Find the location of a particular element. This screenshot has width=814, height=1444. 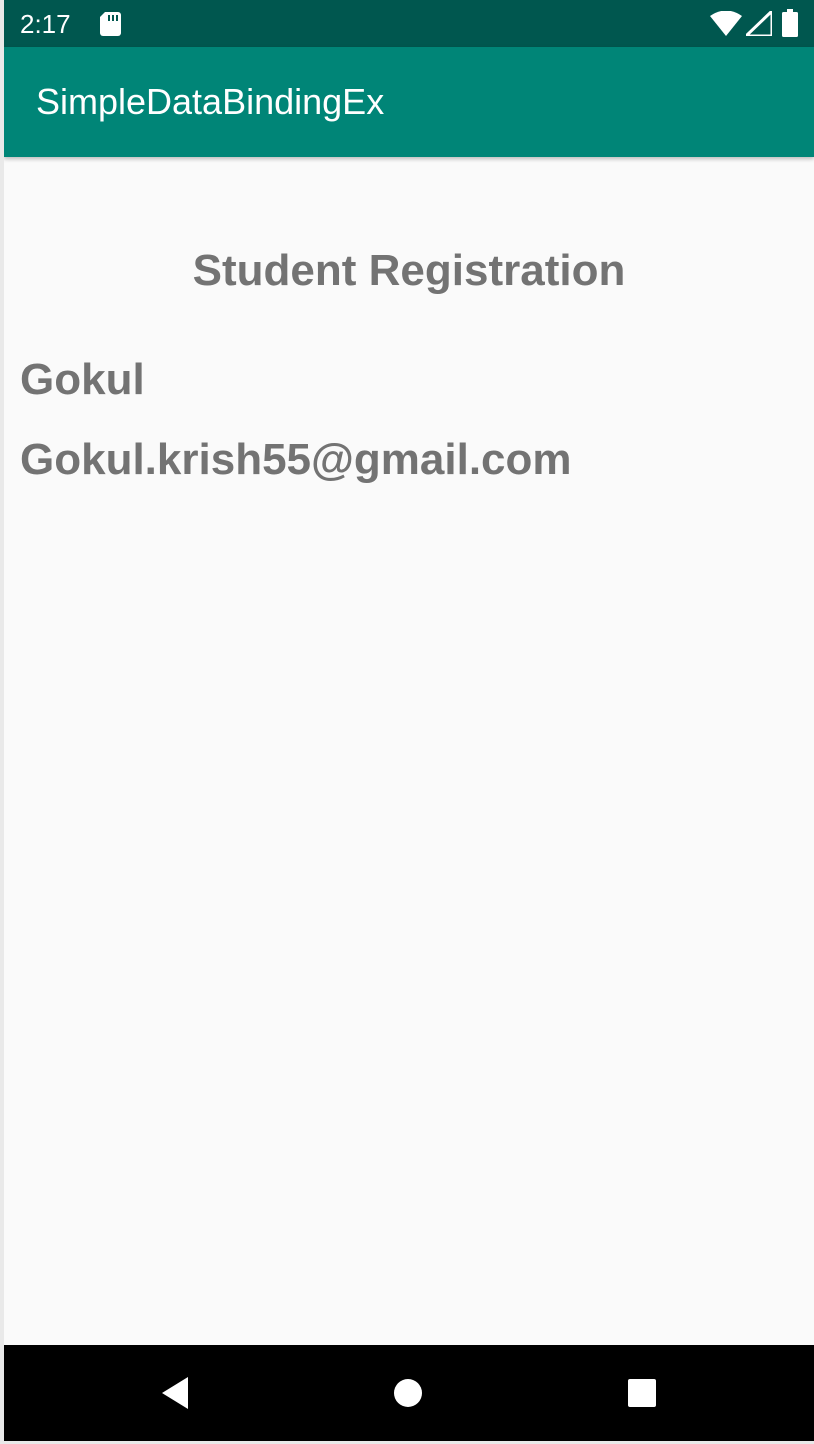

status-time: 2:17 is located at coordinates (45, 24).